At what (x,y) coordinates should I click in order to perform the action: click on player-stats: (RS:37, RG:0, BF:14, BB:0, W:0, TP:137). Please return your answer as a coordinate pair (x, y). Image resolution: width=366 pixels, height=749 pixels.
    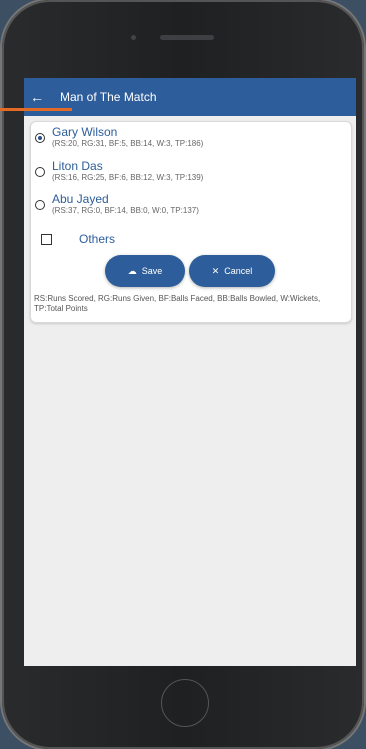
    Looking at the image, I should click on (125, 210).